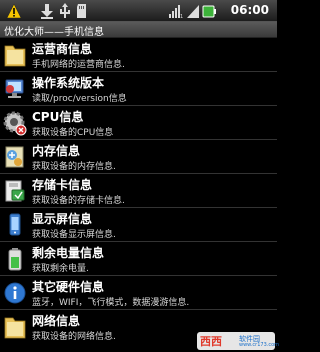 The image size is (320, 352). Describe the element at coordinates (15, 259) in the screenshot. I see `battery-icon` at that location.